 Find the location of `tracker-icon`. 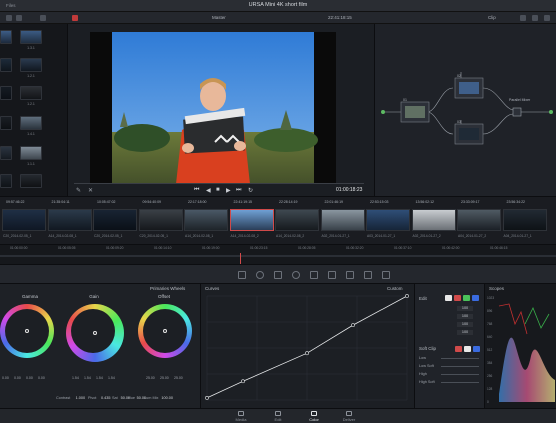

tracker-icon is located at coordinates (332, 275).